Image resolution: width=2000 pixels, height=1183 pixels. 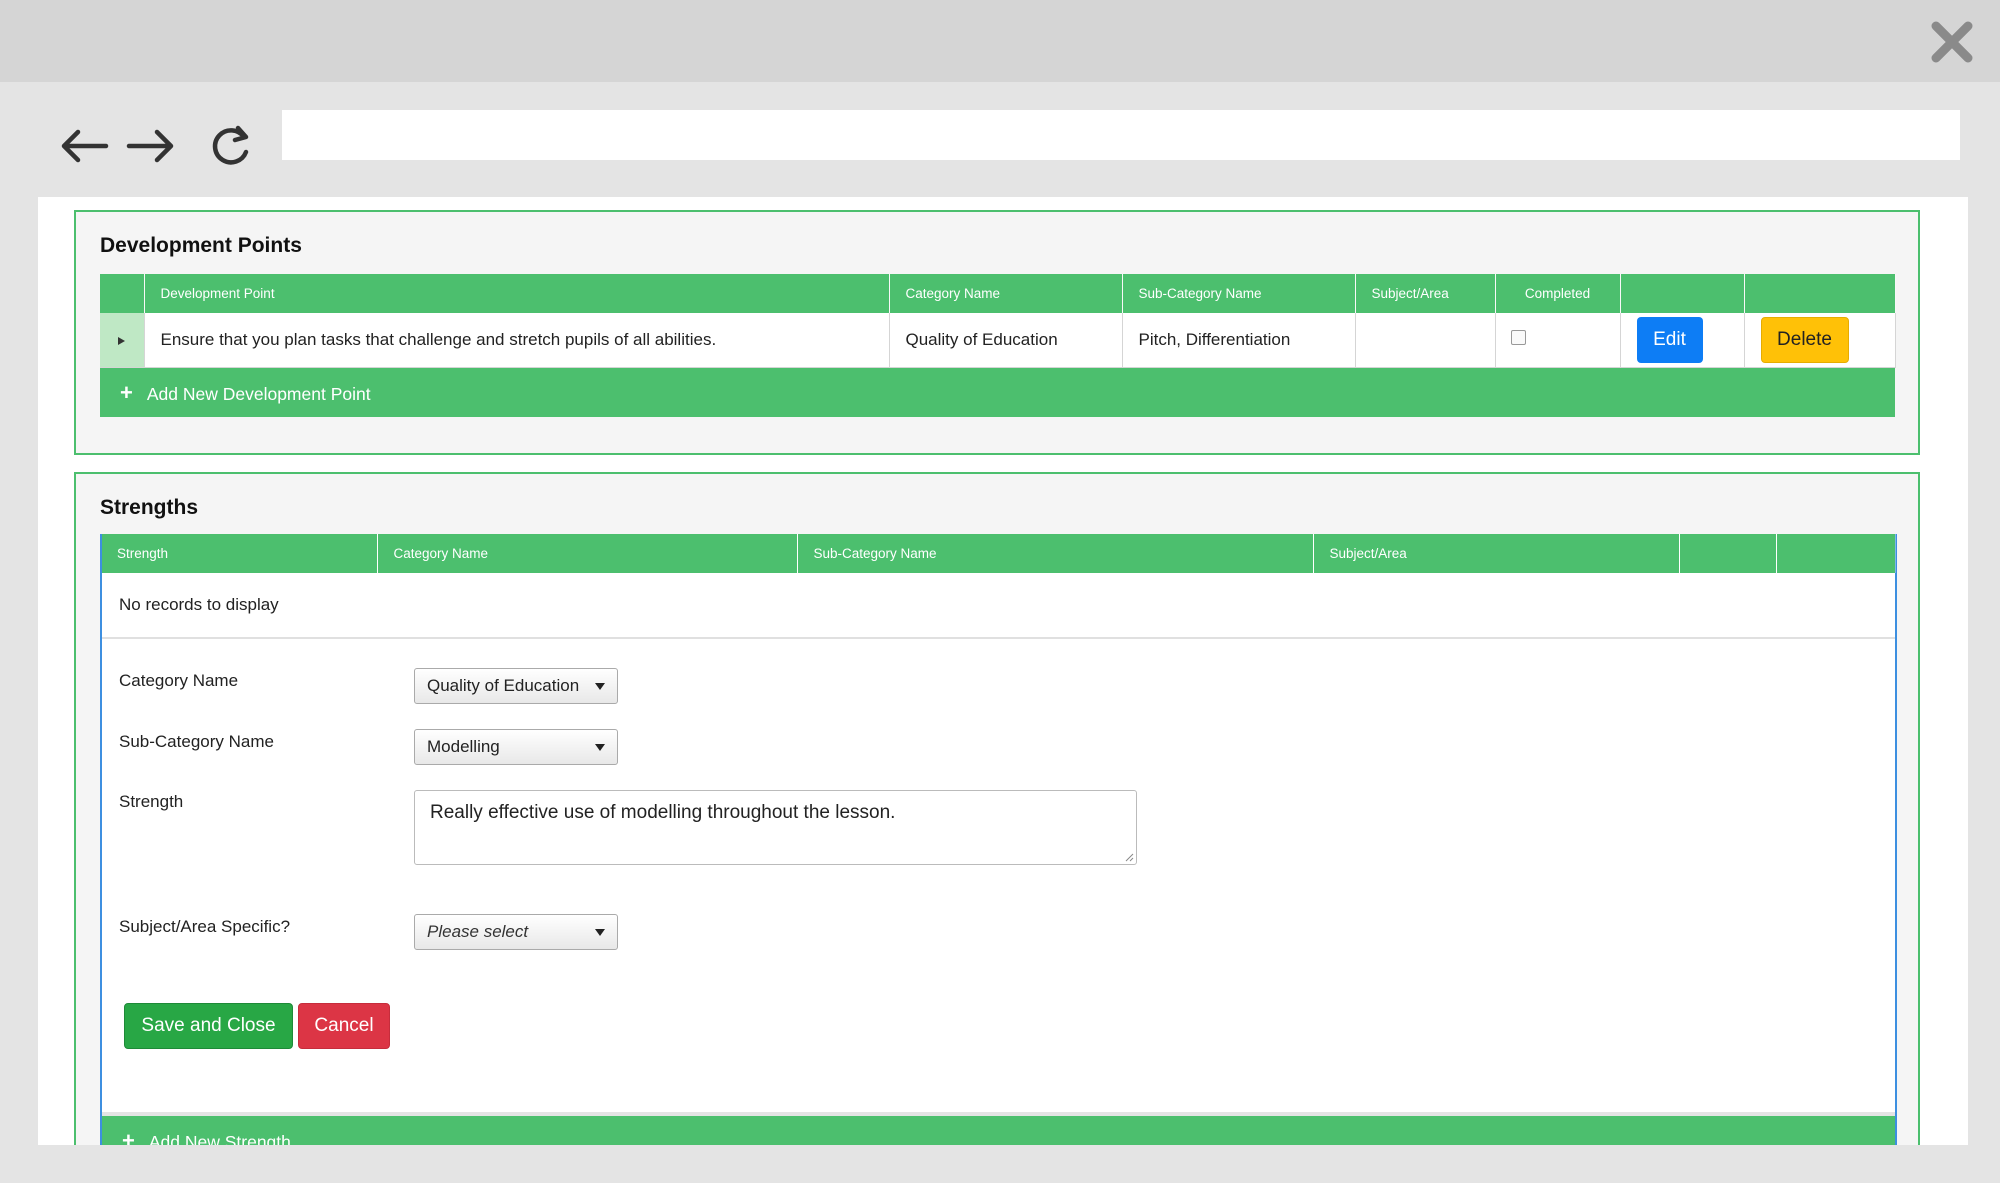 I want to click on add-new-development-point-button: + Add New Development Point, so click(x=997, y=392).